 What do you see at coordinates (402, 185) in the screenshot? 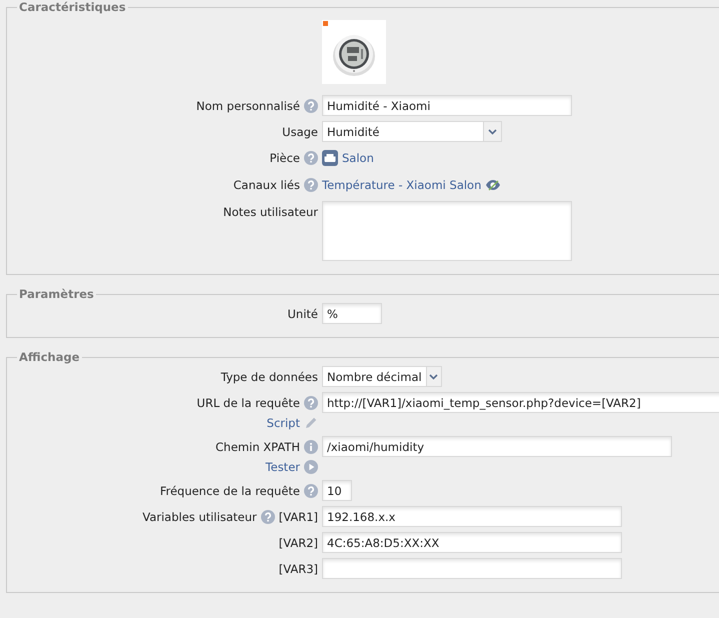
I see `channel-link: Température - Xiaomi Salon` at bounding box center [402, 185].